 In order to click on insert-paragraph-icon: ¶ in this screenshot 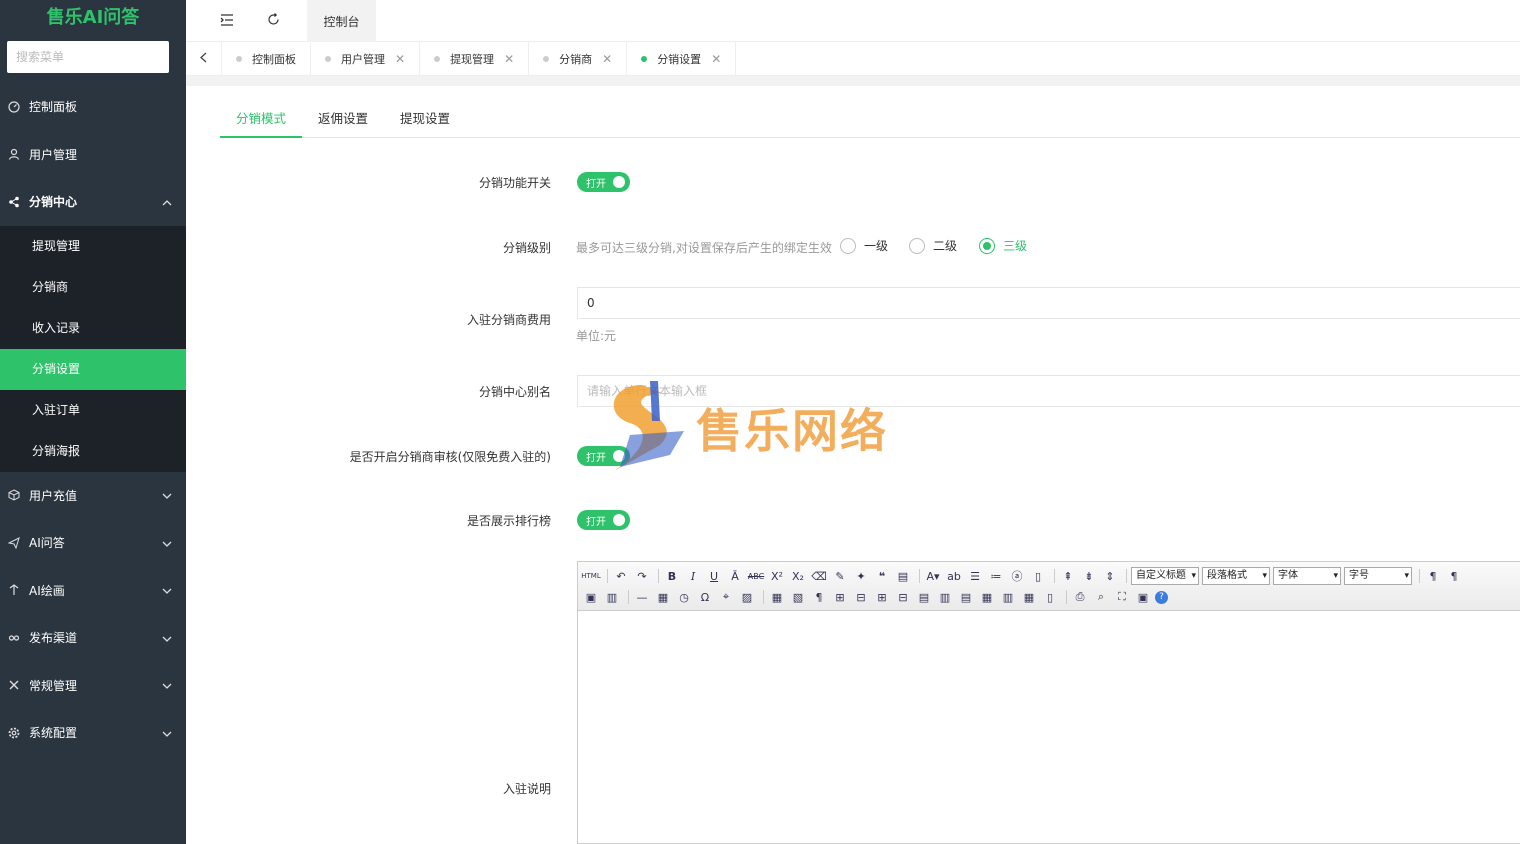, I will do `click(819, 597)`.